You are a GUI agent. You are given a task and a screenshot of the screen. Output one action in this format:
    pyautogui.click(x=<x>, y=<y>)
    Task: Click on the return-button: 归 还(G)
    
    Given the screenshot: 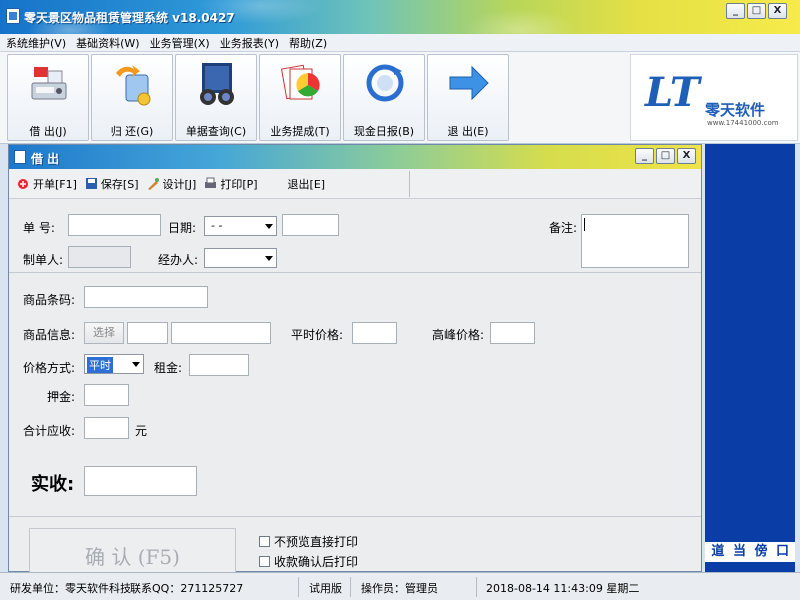 What is the action you would take?
    pyautogui.click(x=132, y=97)
    